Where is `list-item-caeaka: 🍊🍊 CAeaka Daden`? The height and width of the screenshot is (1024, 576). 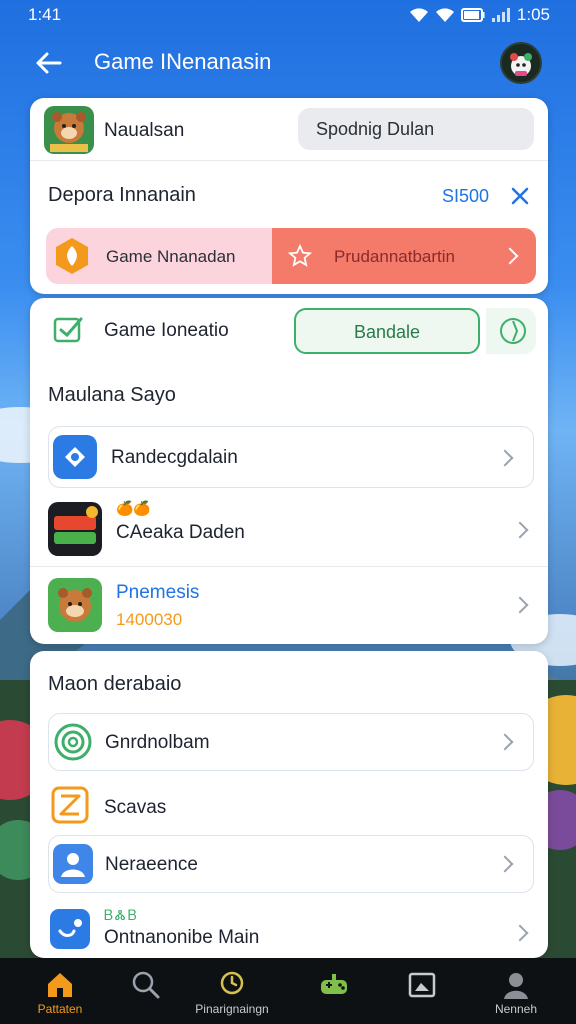
list-item-caeaka: 🍊🍊 CAeaka Daden is located at coordinates (289, 530).